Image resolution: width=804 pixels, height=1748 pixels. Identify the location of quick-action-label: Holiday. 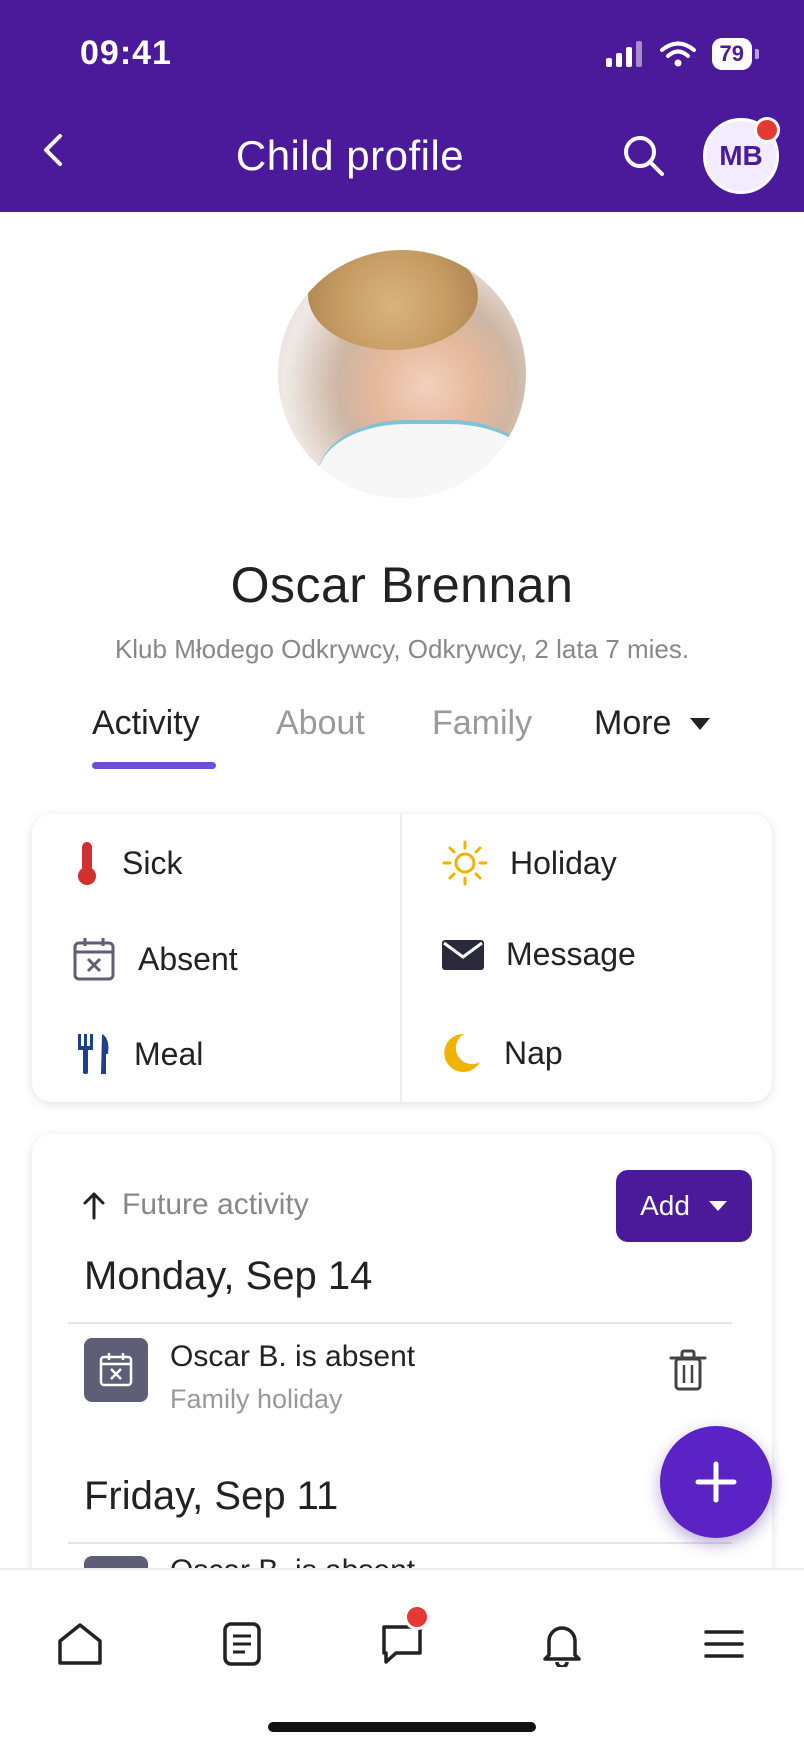
(563, 862).